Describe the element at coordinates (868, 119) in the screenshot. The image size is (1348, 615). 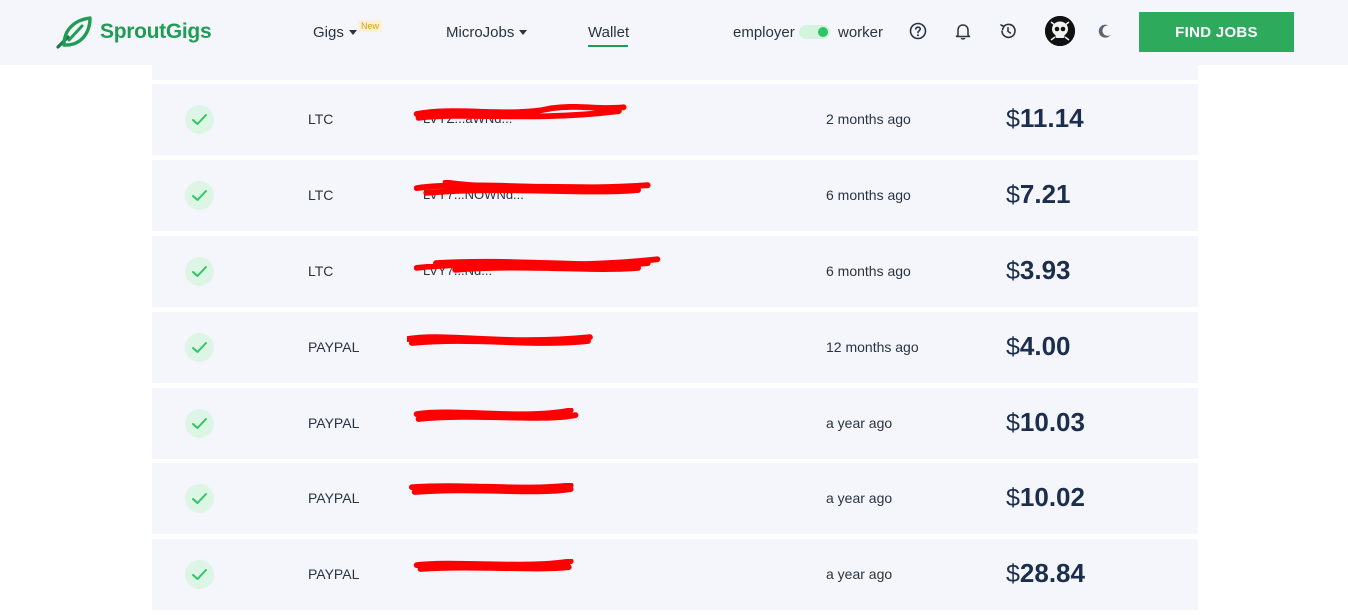
I see `transaction-time: 2 months ago` at that location.